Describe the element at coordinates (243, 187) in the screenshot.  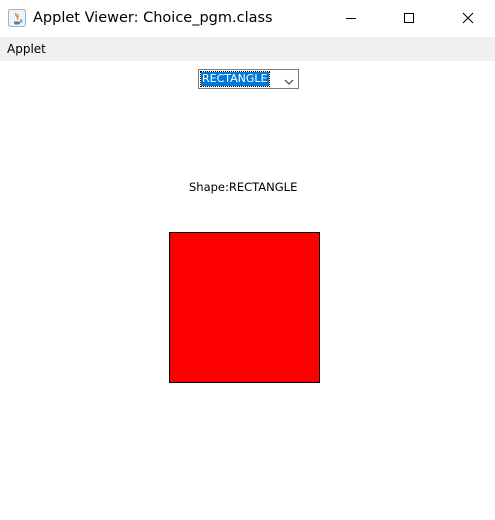
I see `shape-label: Shape:RECTANGLE` at that location.